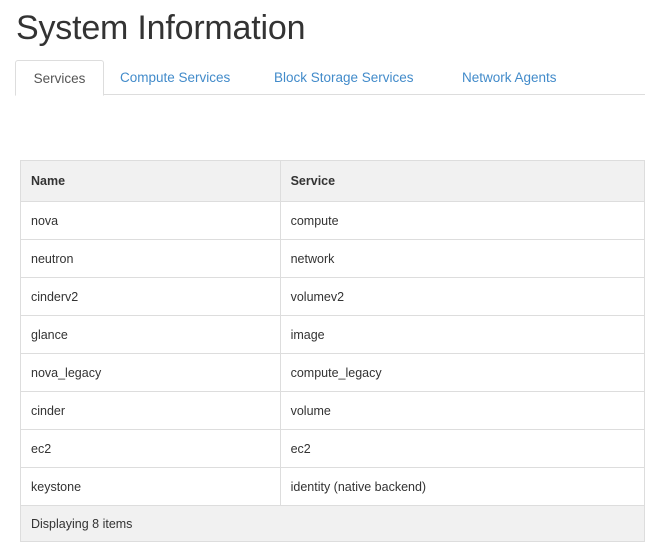 The height and width of the screenshot is (554, 645). I want to click on cell-service: volume, so click(462, 410).